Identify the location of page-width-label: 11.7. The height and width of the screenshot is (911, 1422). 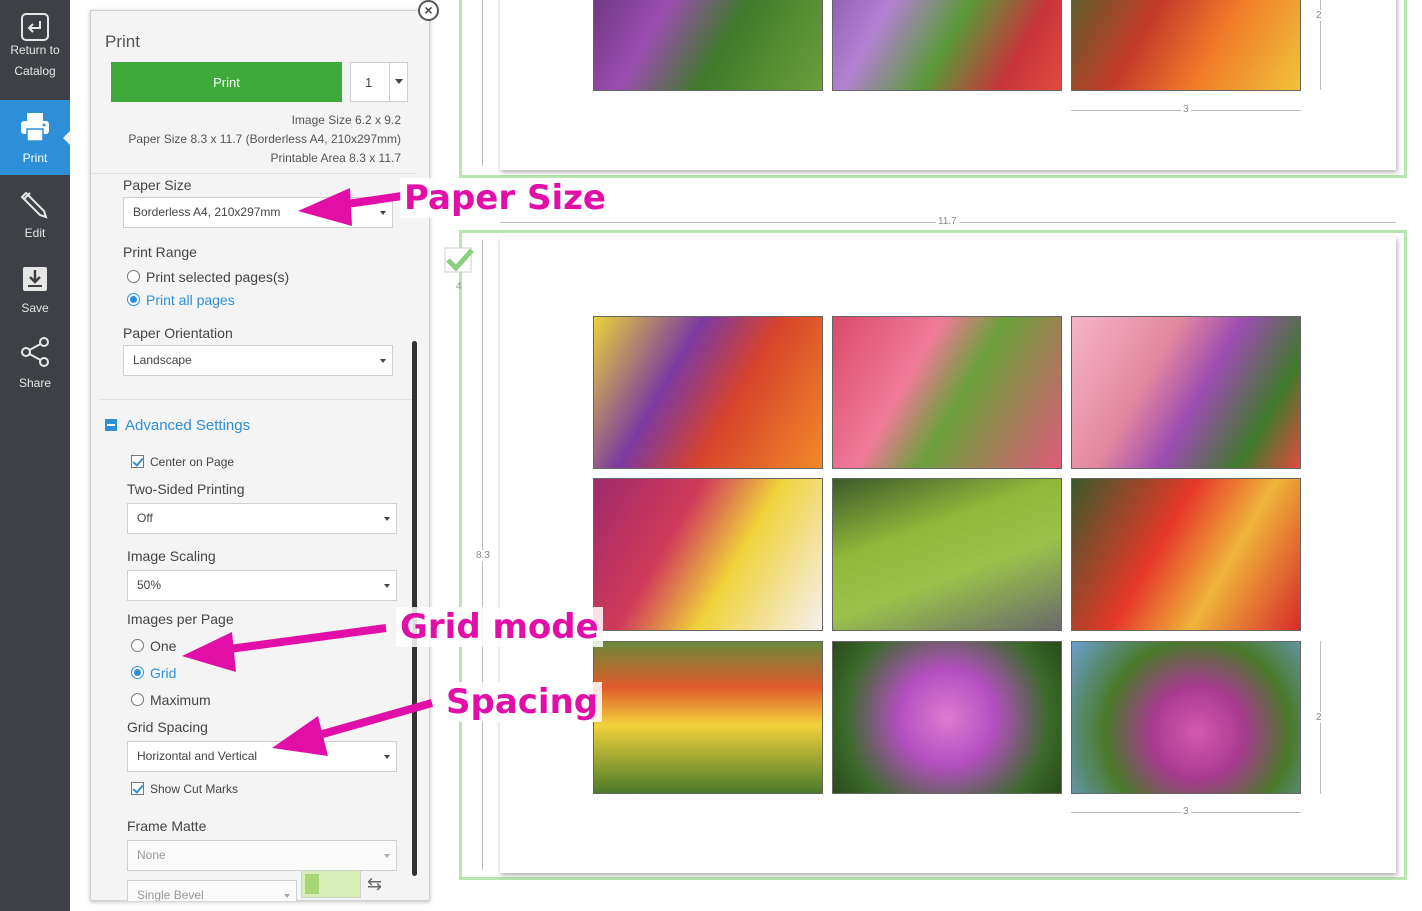
(947, 221).